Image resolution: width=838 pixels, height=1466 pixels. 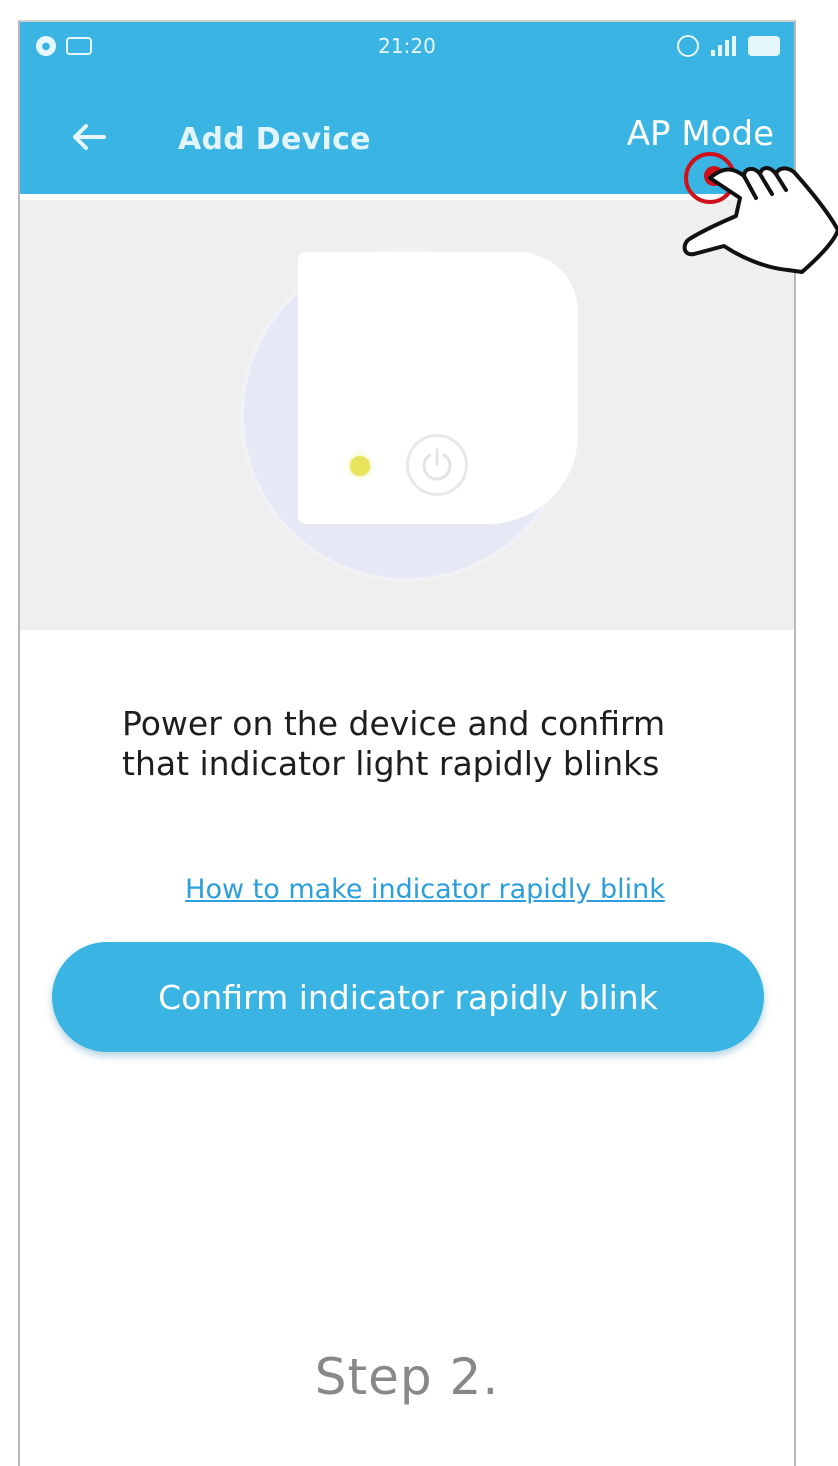 I want to click on power-icon, so click(x=437, y=465).